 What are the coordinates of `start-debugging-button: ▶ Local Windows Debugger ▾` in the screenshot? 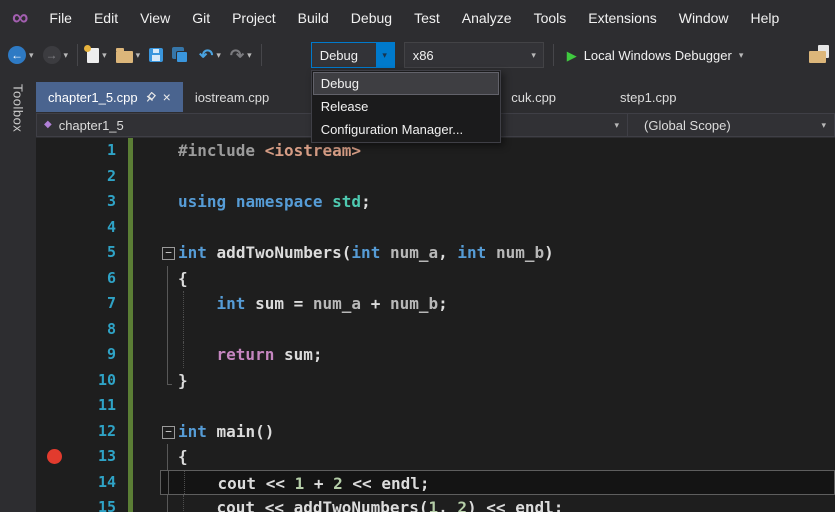 It's located at (655, 55).